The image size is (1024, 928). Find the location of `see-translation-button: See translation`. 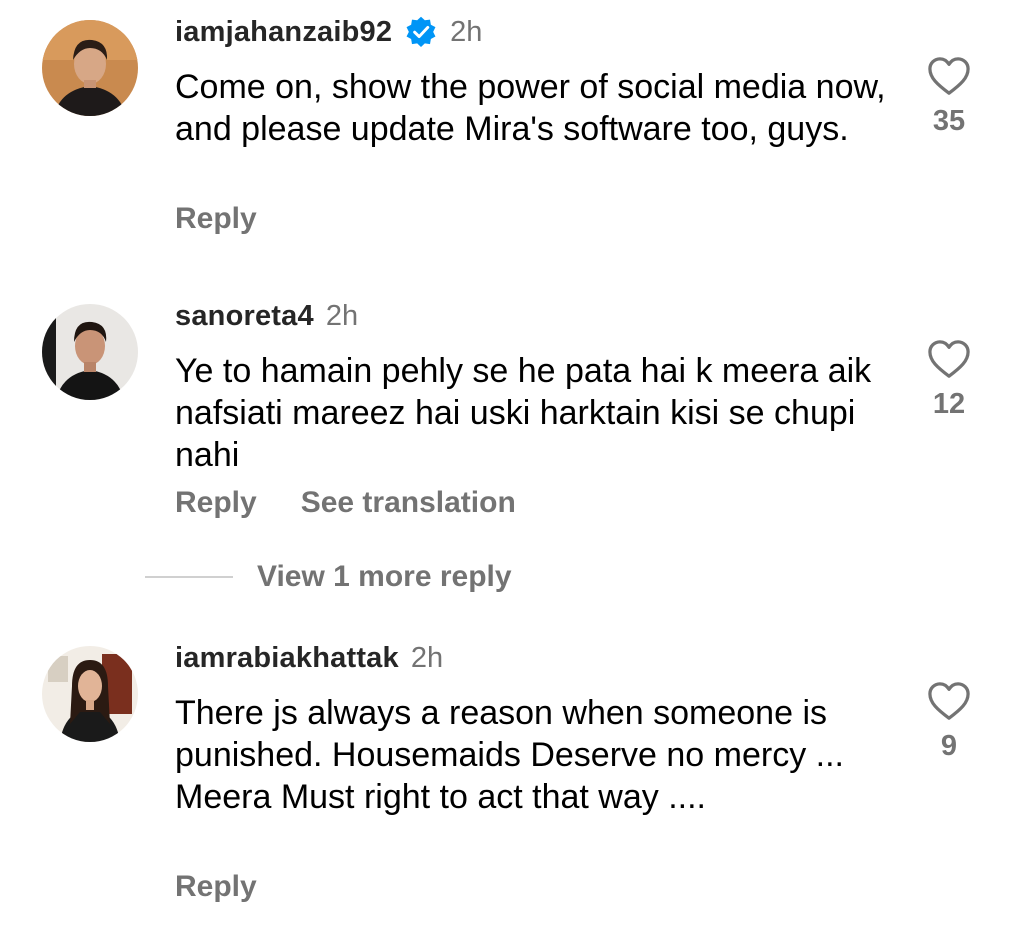

see-translation-button: See translation is located at coordinates (408, 503).